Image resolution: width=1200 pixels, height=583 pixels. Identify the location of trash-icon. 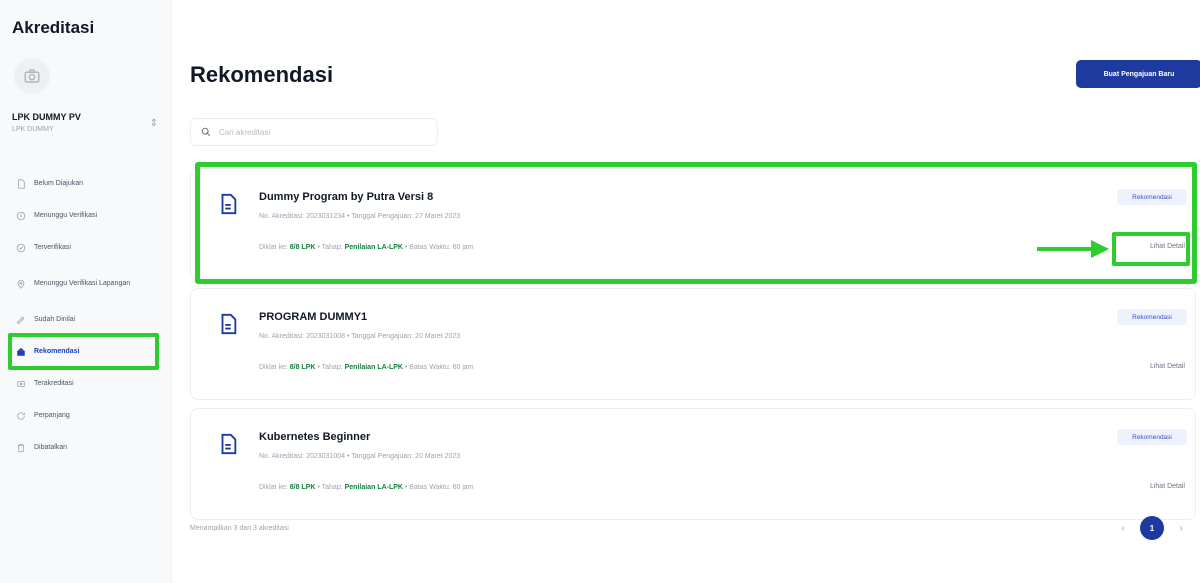
(21, 448).